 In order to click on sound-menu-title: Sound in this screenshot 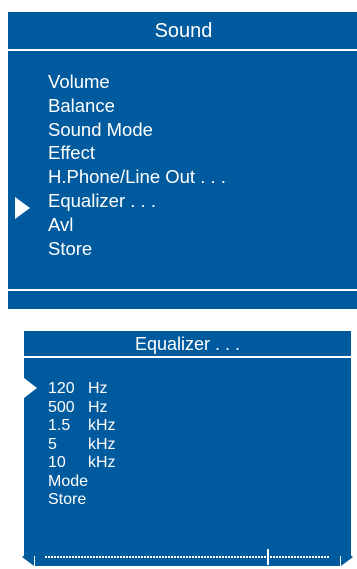, I will do `click(182, 31)`.